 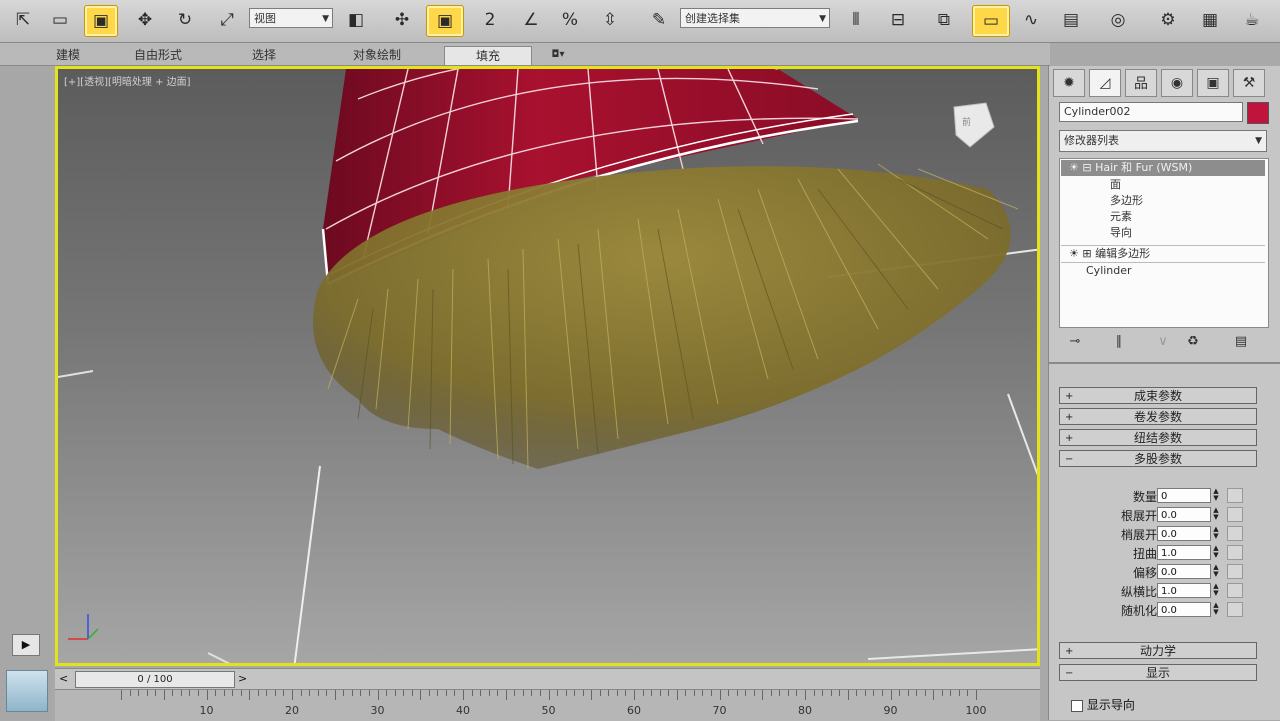 I want to click on rollout-kink: + 纽结参数, so click(x=1158, y=437).